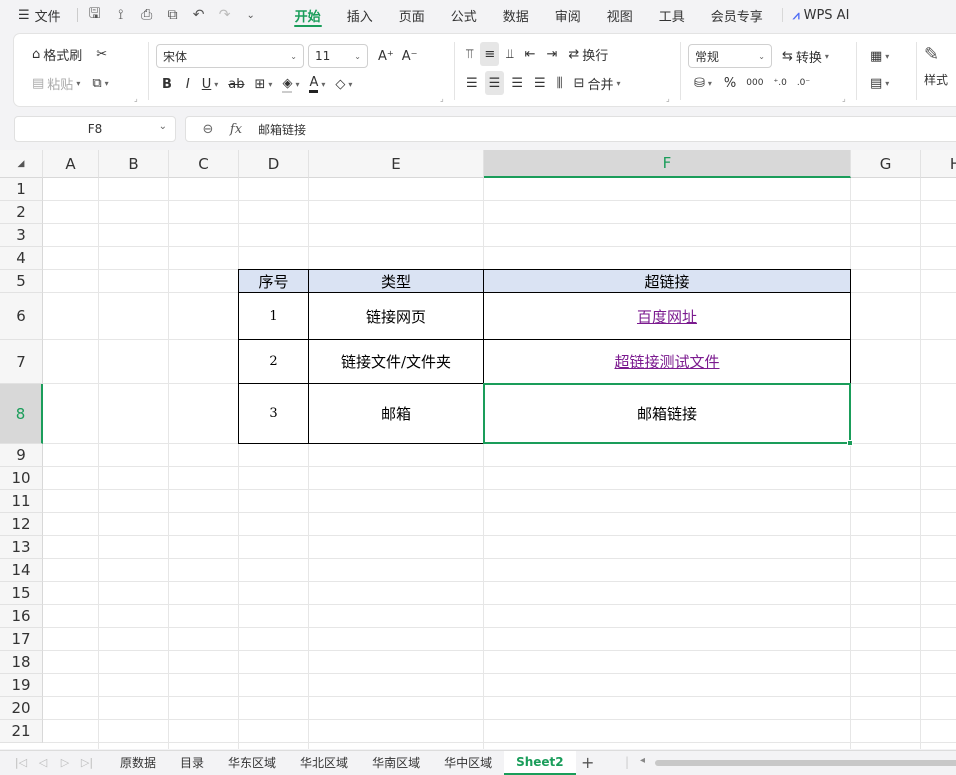  I want to click on tab-review: 审阅, so click(568, 15).